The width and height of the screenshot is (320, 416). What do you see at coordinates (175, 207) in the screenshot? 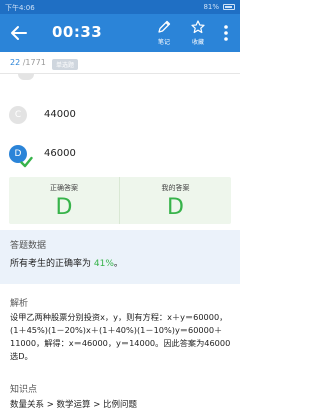
I see `my-answer-value: D` at bounding box center [175, 207].